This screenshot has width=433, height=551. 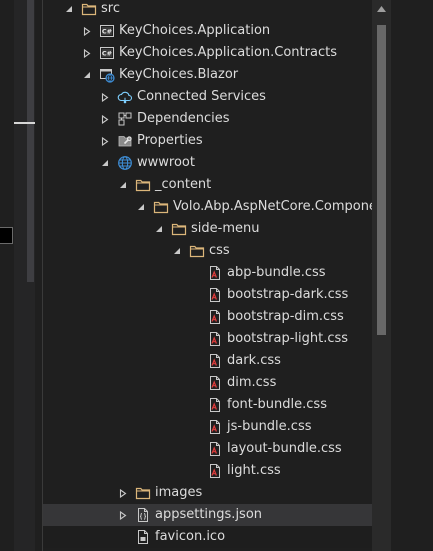 What do you see at coordinates (285, 316) in the screenshot?
I see `tree-item-label: bootstrap-dim.css` at bounding box center [285, 316].